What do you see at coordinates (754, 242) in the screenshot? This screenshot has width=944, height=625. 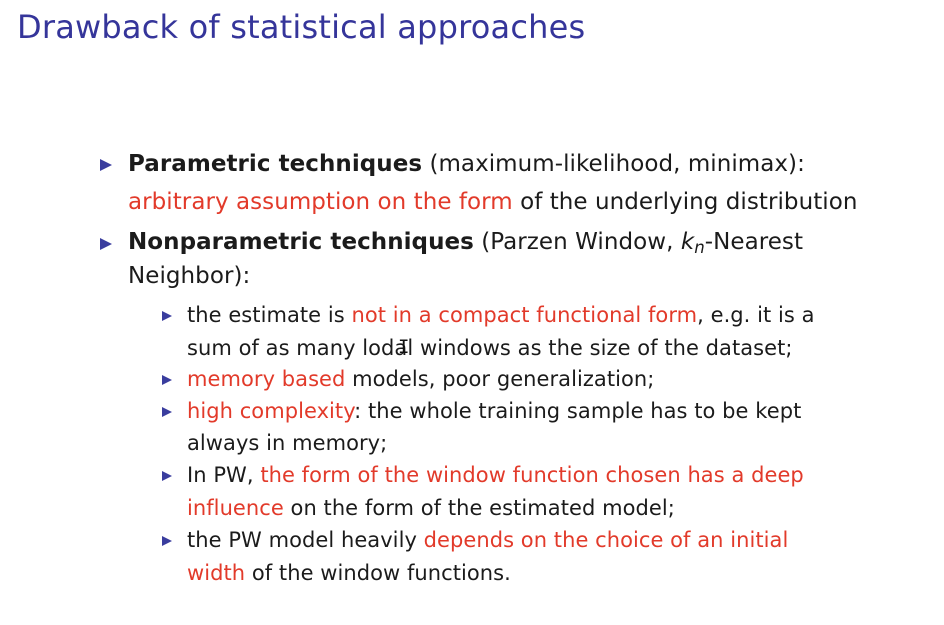 I see `nonparametric-paren-post: -Nearest` at bounding box center [754, 242].